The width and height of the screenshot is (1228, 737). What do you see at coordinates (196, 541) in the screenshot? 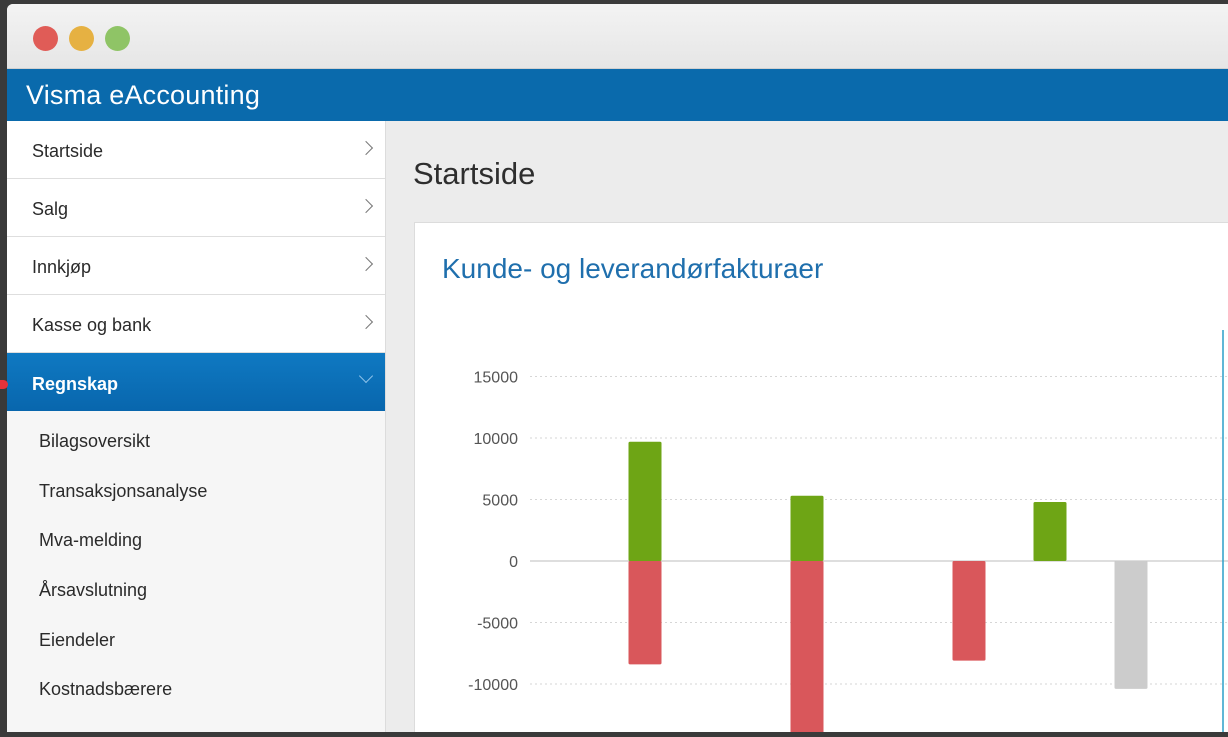
I see `submenu-item-mva-melding: Mva-melding` at bounding box center [196, 541].